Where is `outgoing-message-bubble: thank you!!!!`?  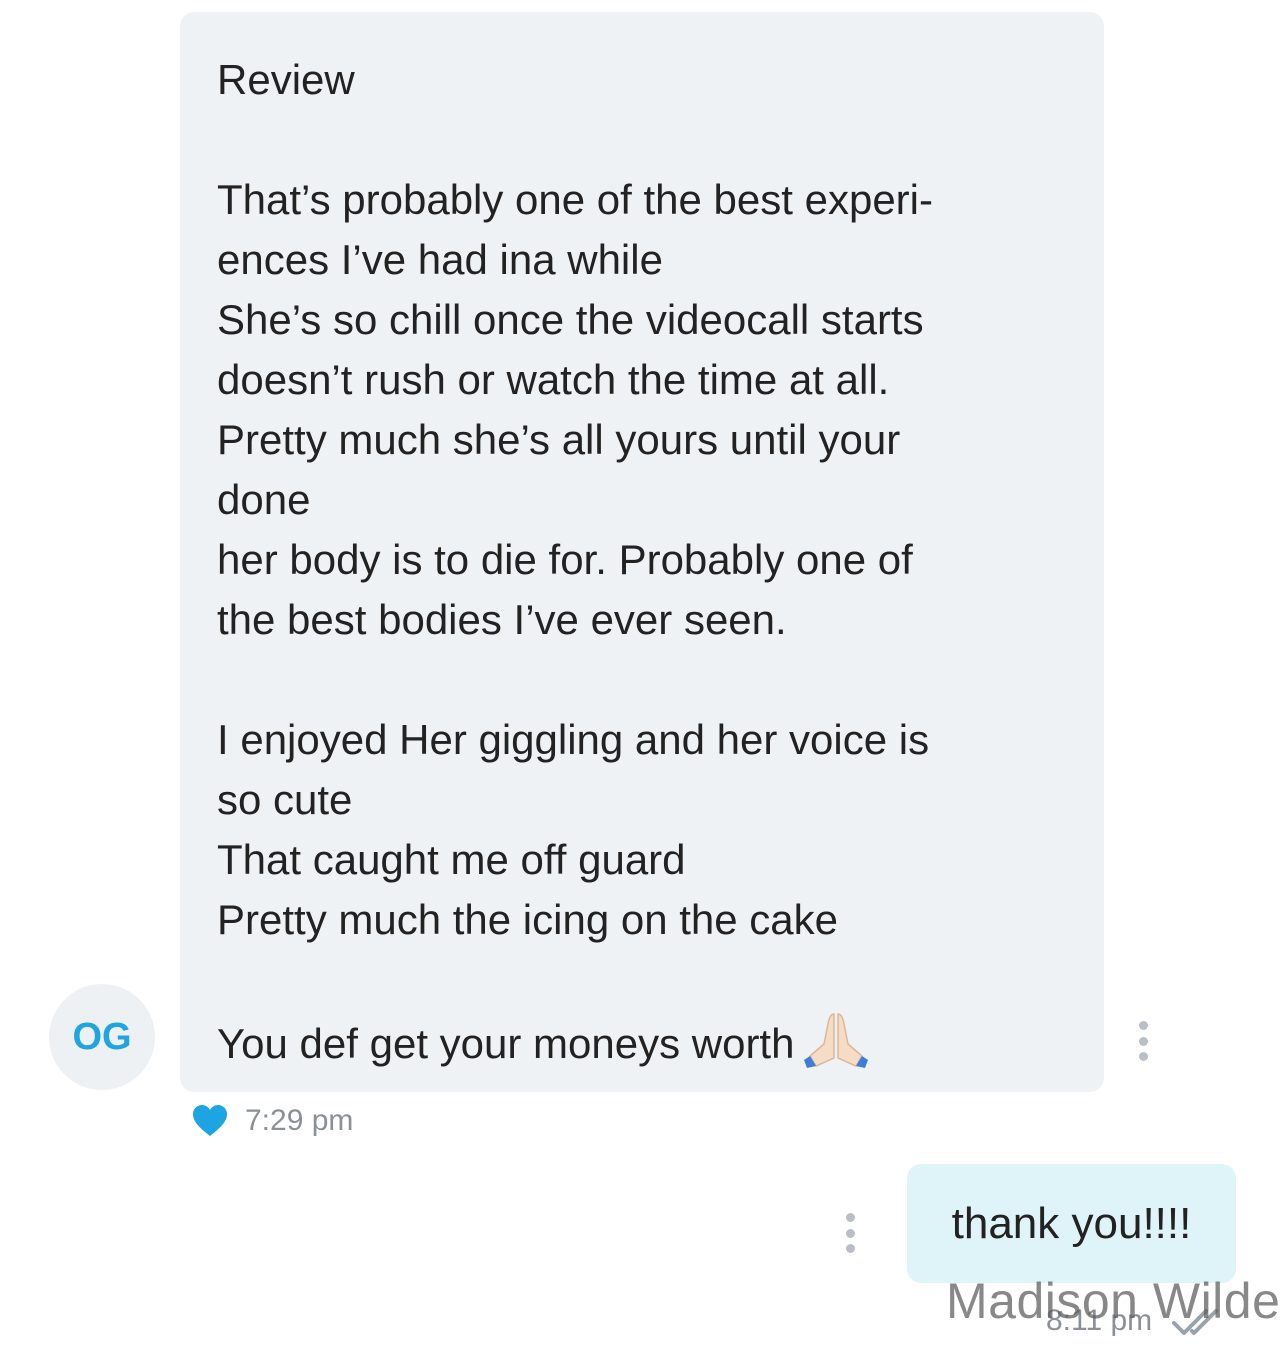 outgoing-message-bubble: thank you!!!! is located at coordinates (1071, 1223).